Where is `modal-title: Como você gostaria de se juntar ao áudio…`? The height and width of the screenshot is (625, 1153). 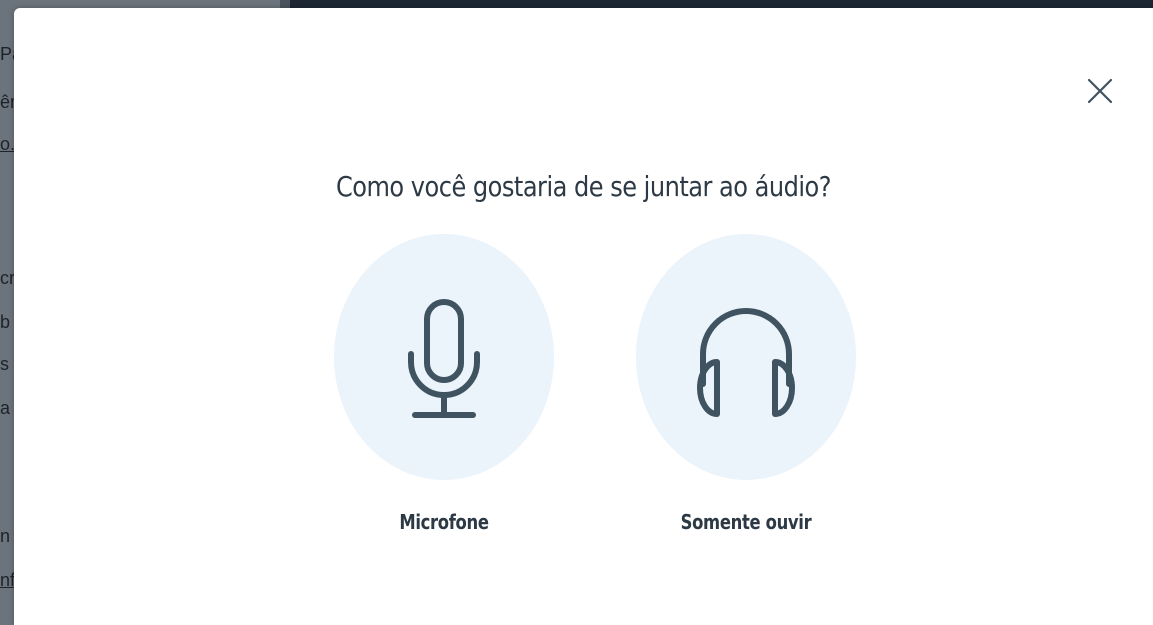
modal-title: Como você gostaria de se juntar ao áudio… is located at coordinates (583, 186).